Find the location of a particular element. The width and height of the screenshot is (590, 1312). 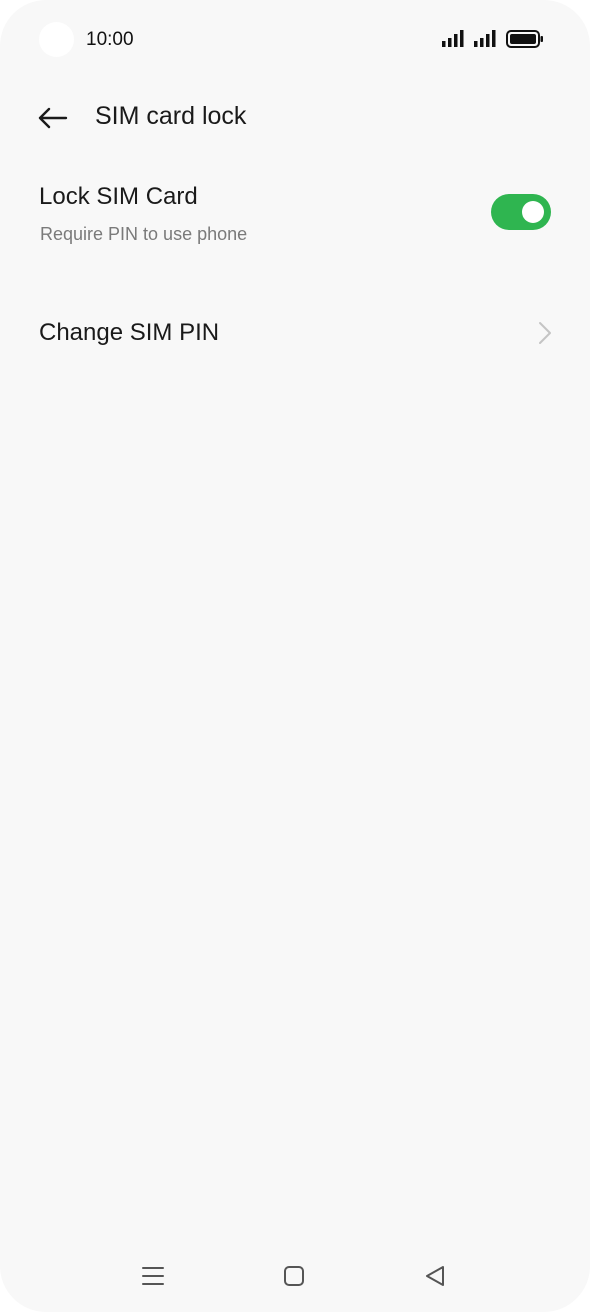

lock-sim-card-toggle is located at coordinates (521, 212).